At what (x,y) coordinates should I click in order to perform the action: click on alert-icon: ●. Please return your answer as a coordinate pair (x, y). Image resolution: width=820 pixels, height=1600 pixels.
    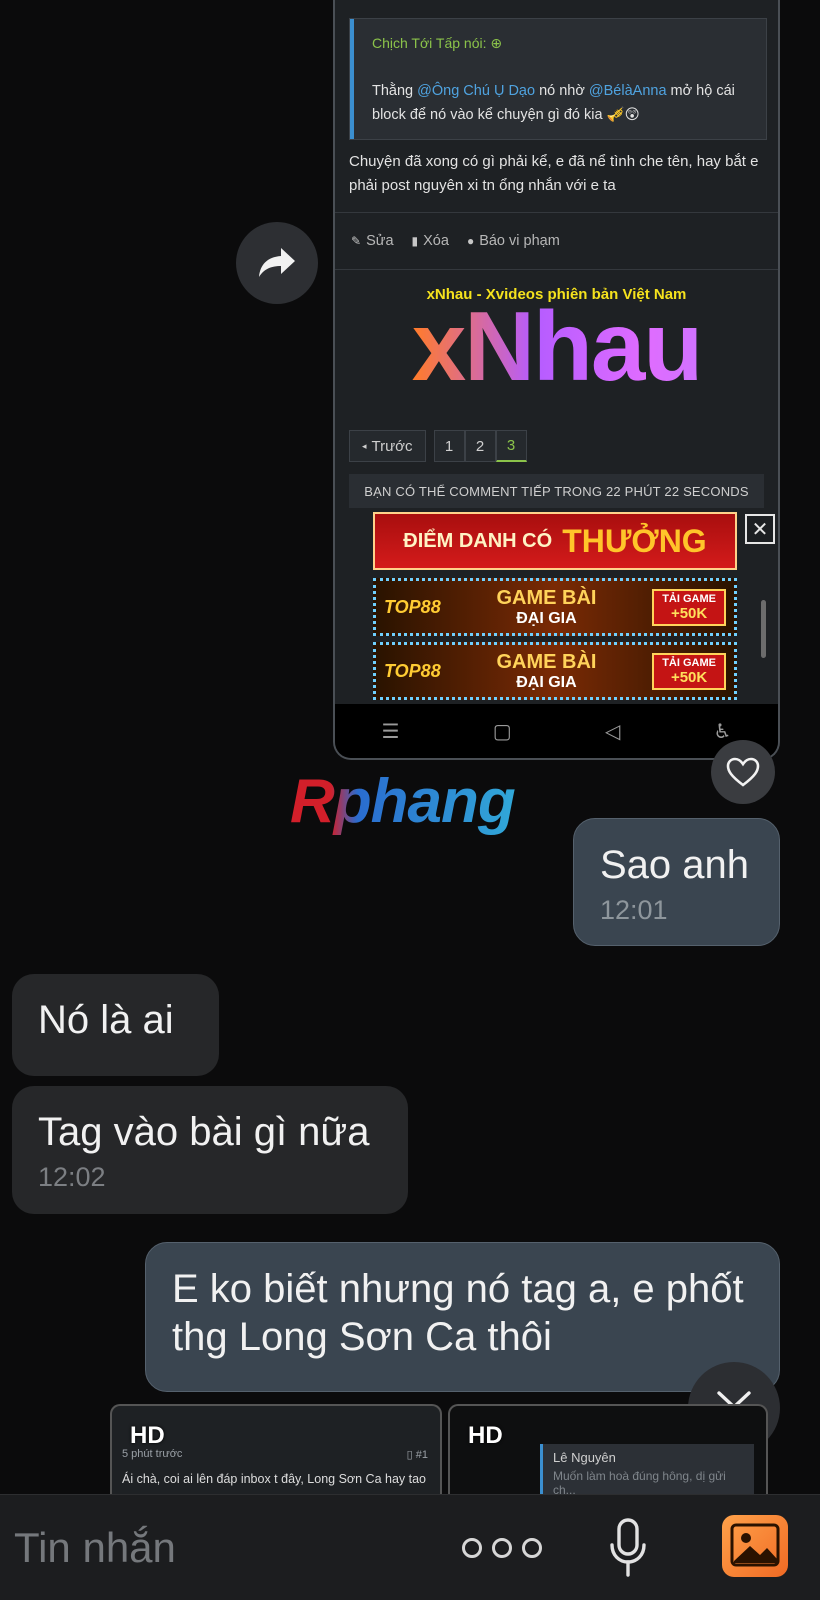
    Looking at the image, I should click on (470, 241).